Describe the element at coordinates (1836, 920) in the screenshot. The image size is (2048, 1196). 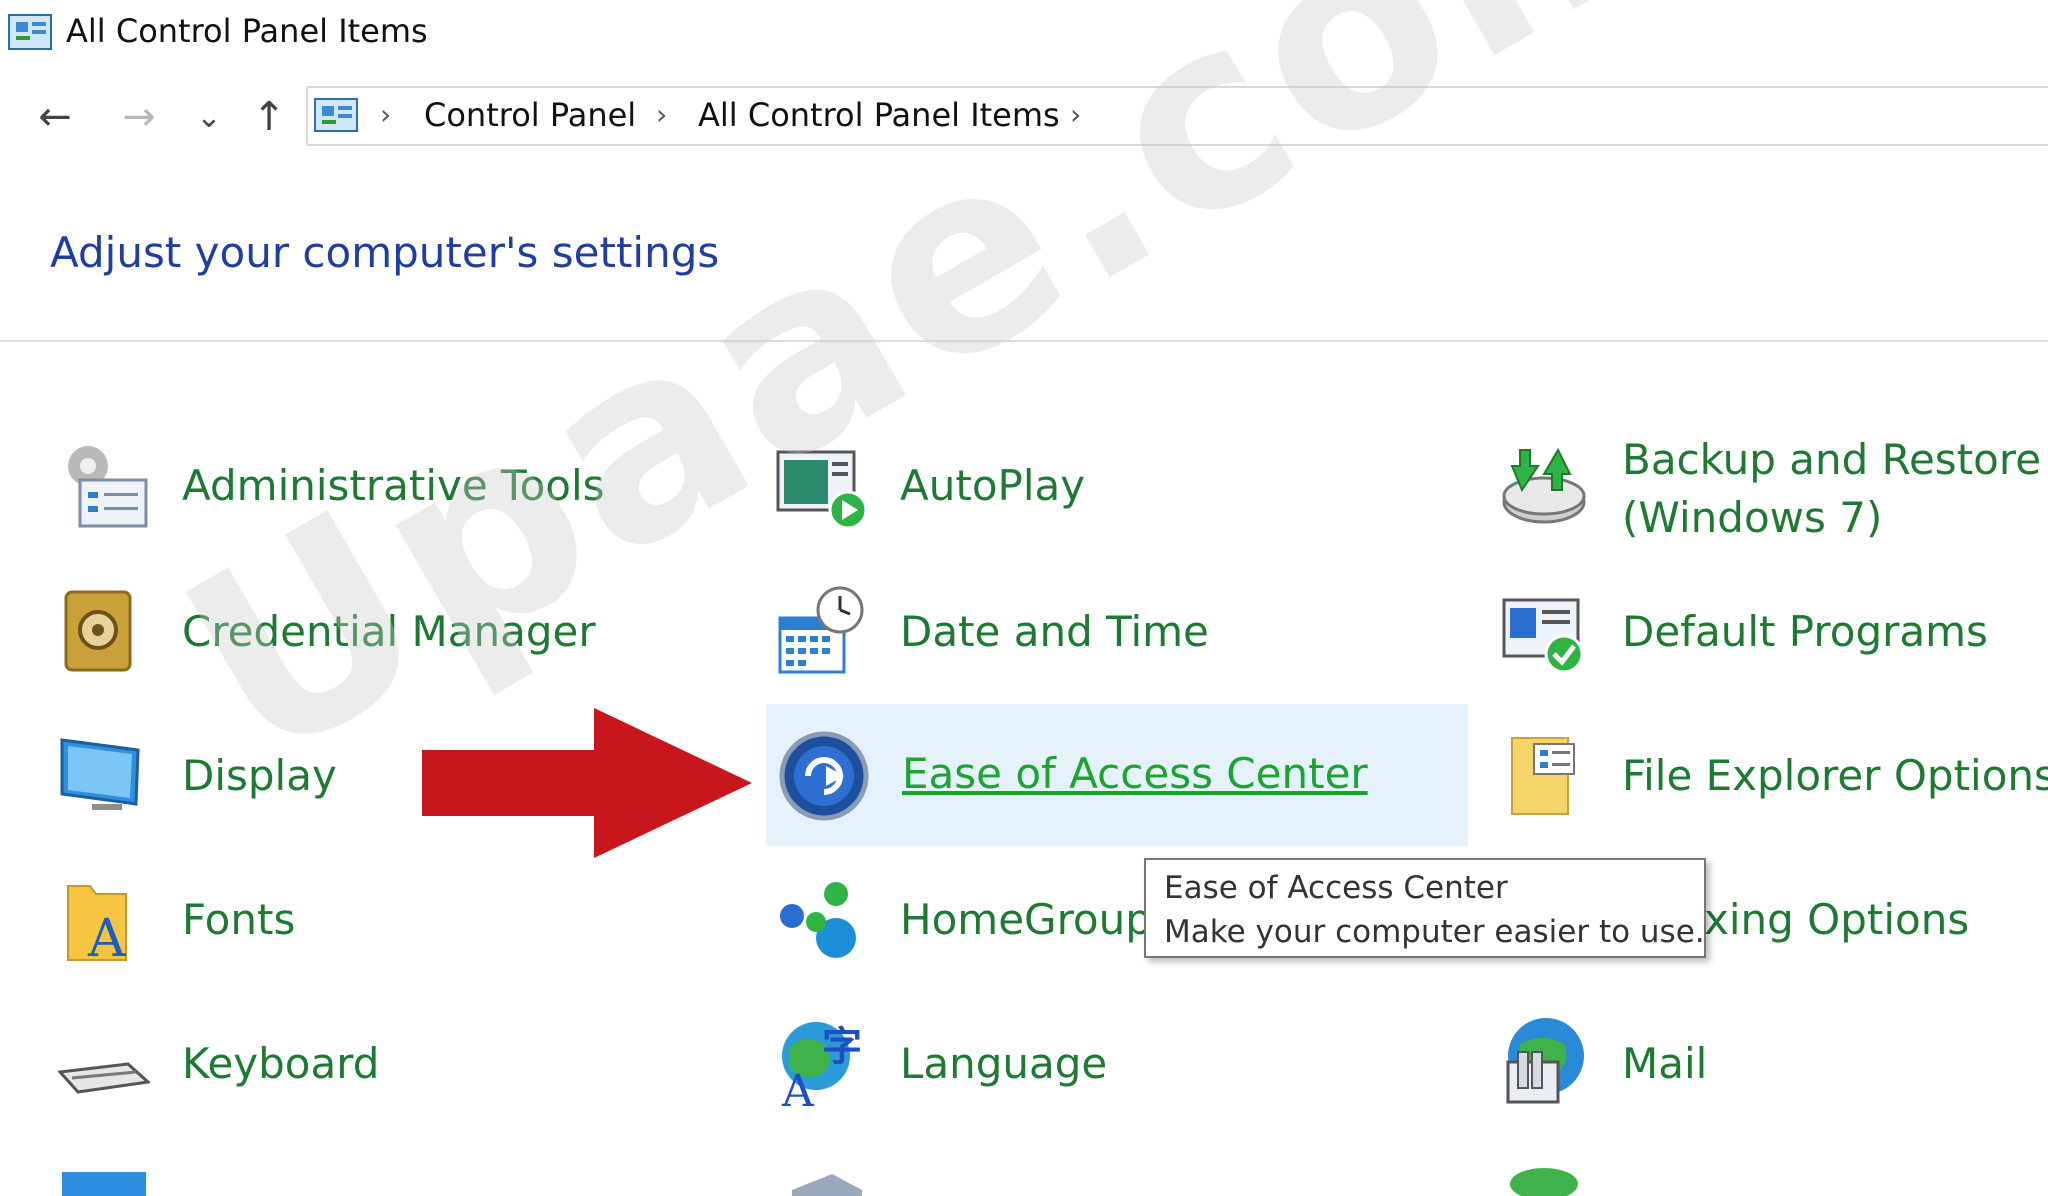
I see `item-label: xing Options` at that location.